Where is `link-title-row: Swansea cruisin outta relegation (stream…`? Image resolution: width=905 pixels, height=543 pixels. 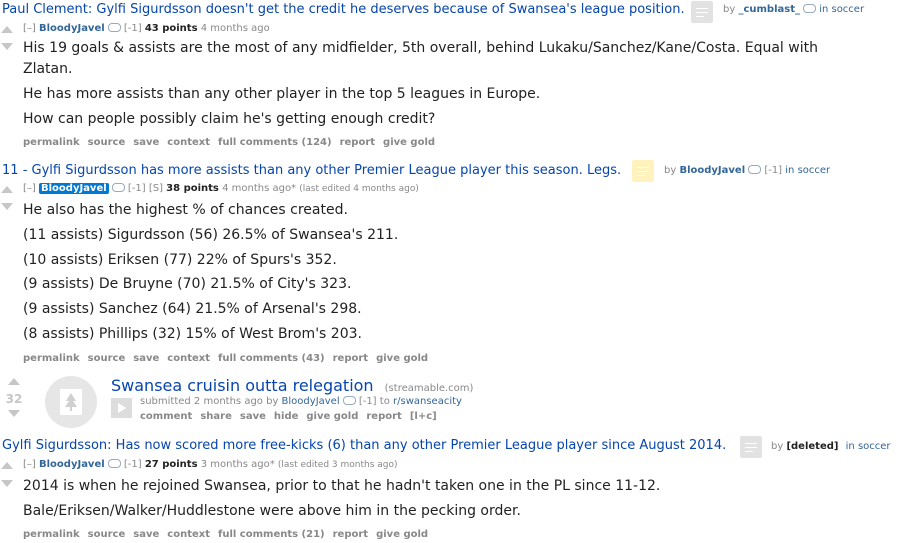 link-title-row: Swansea cruisin outta relegation (stream… is located at coordinates (292, 385).